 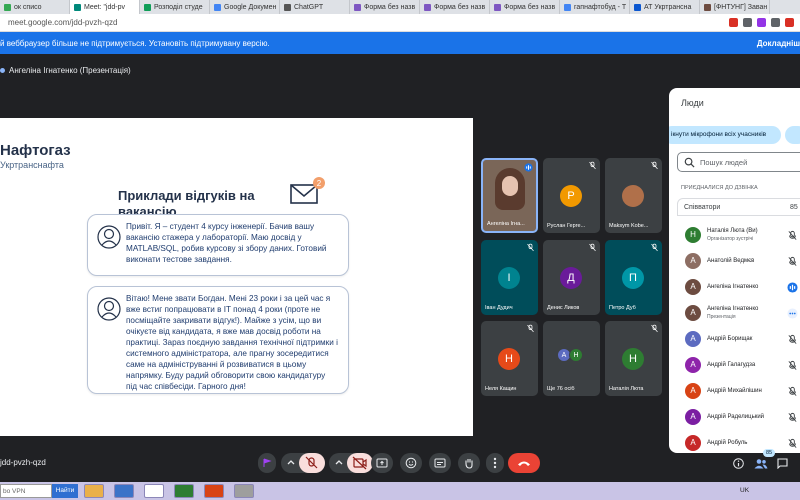 What do you see at coordinates (721, 317) in the screenshot?
I see `person-role: Презентація` at bounding box center [721, 317].